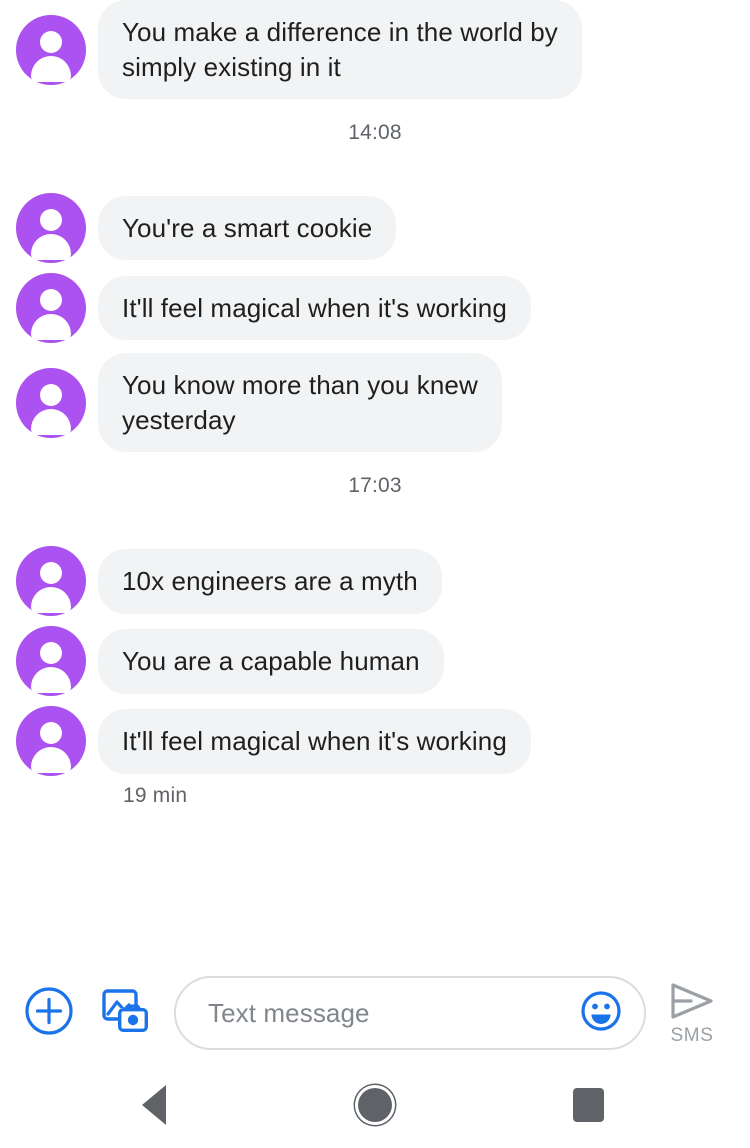 This screenshot has width=750, height=1148. What do you see at coordinates (247, 228) in the screenshot?
I see `message-bubble: You're a smart cookie` at bounding box center [247, 228].